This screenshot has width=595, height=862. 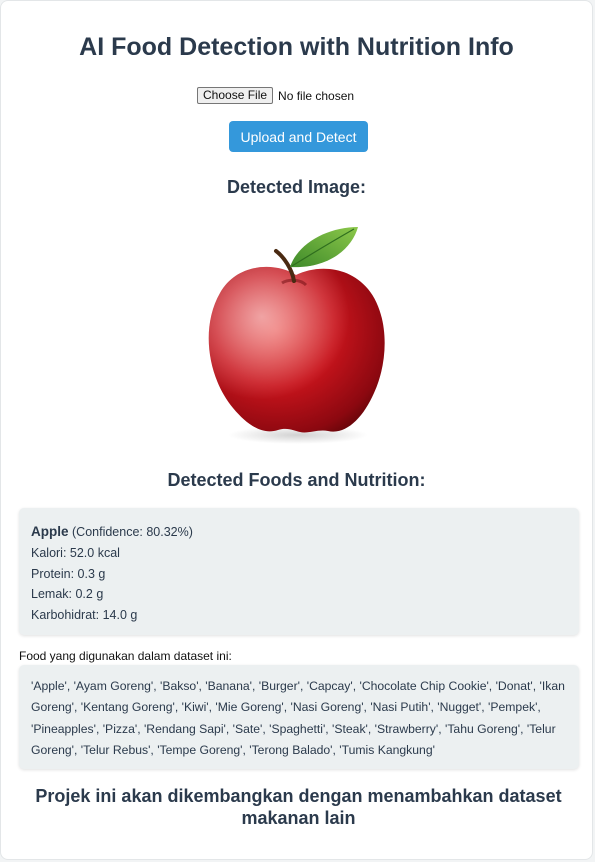 What do you see at coordinates (296, 480) in the screenshot?
I see `results-heading: Detected Foods and Nutrition:` at bounding box center [296, 480].